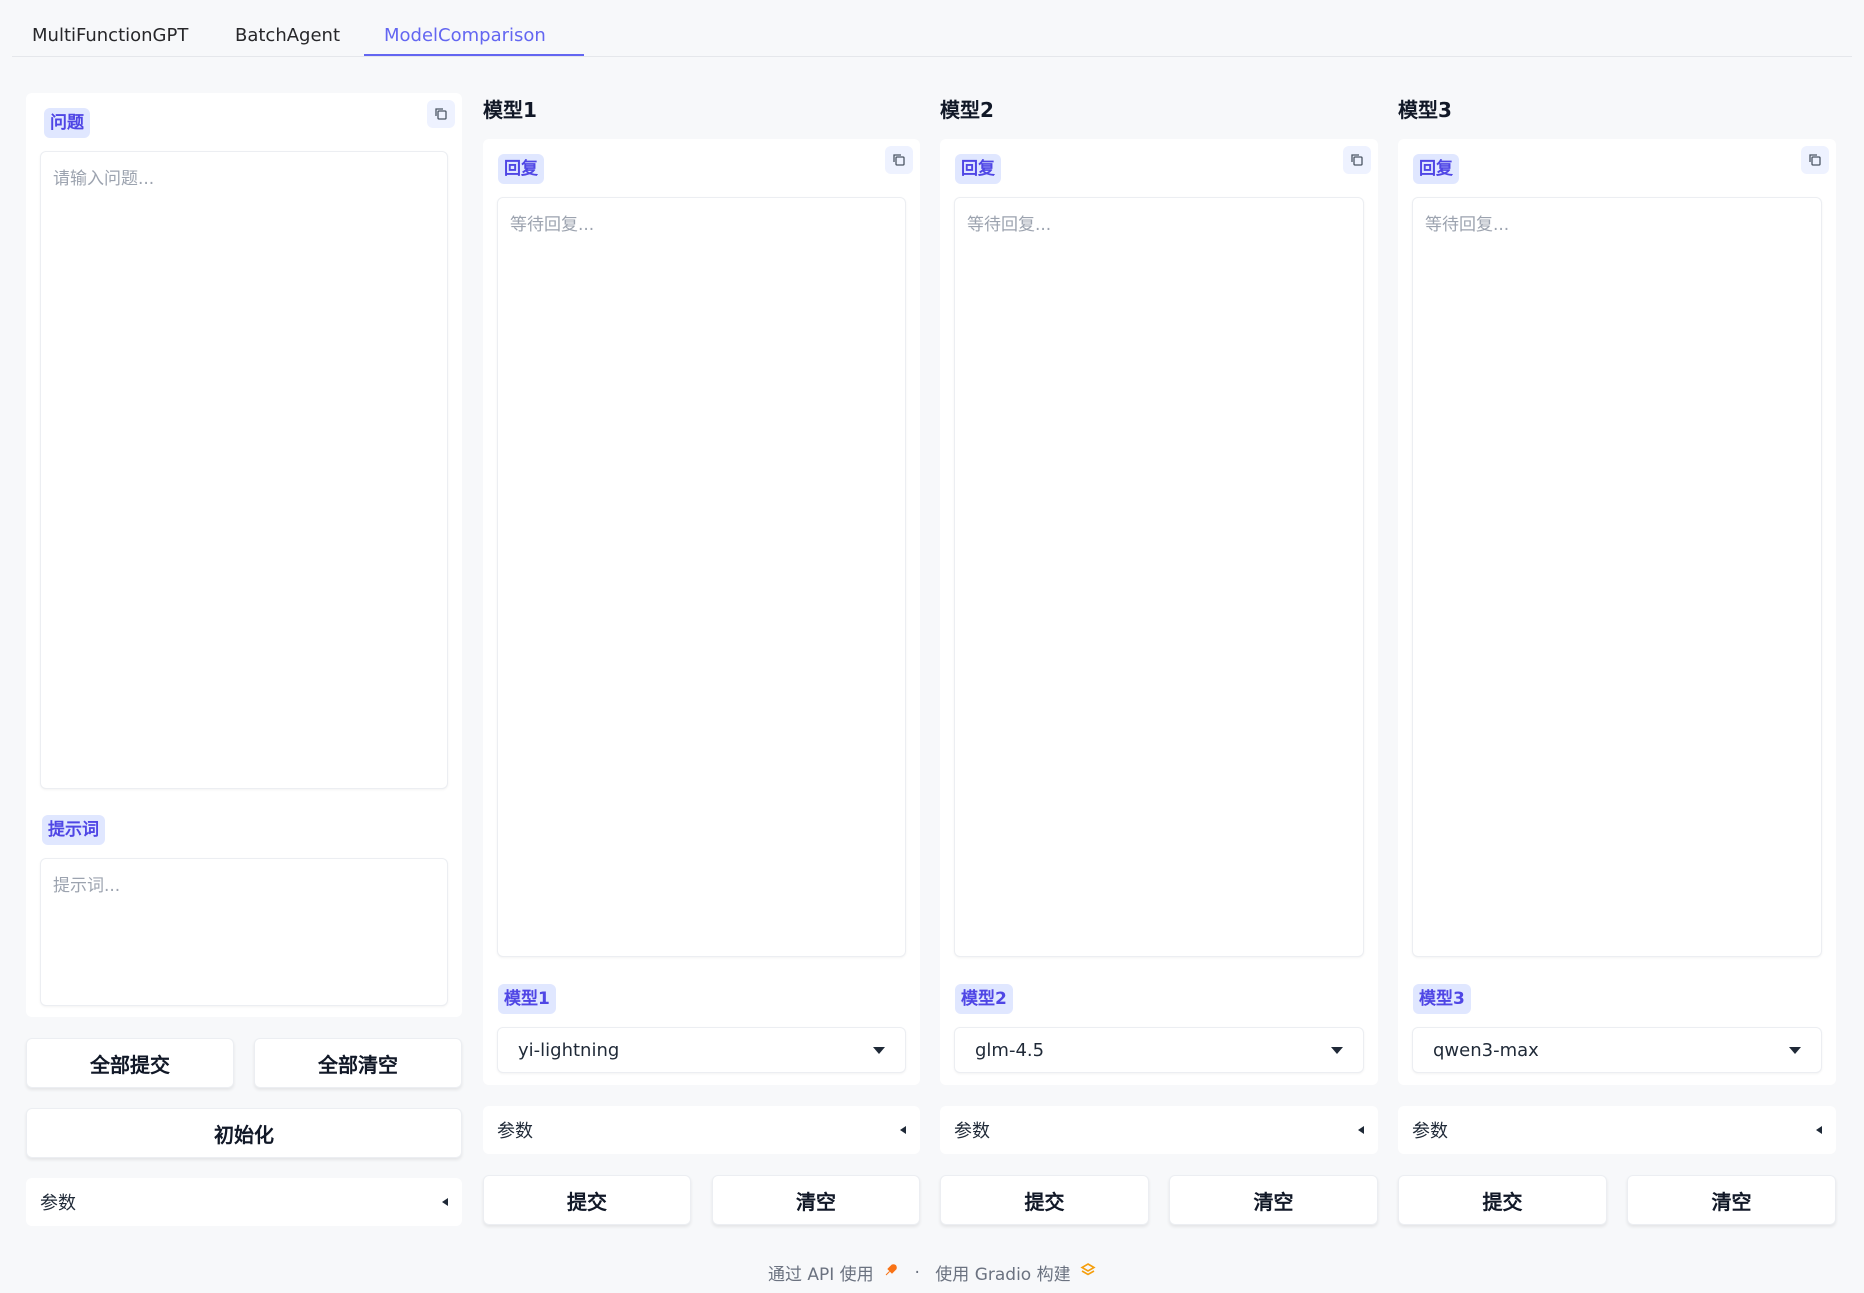  What do you see at coordinates (130, 1063) in the screenshot?
I see `submit-all-button: 全部提交` at bounding box center [130, 1063].